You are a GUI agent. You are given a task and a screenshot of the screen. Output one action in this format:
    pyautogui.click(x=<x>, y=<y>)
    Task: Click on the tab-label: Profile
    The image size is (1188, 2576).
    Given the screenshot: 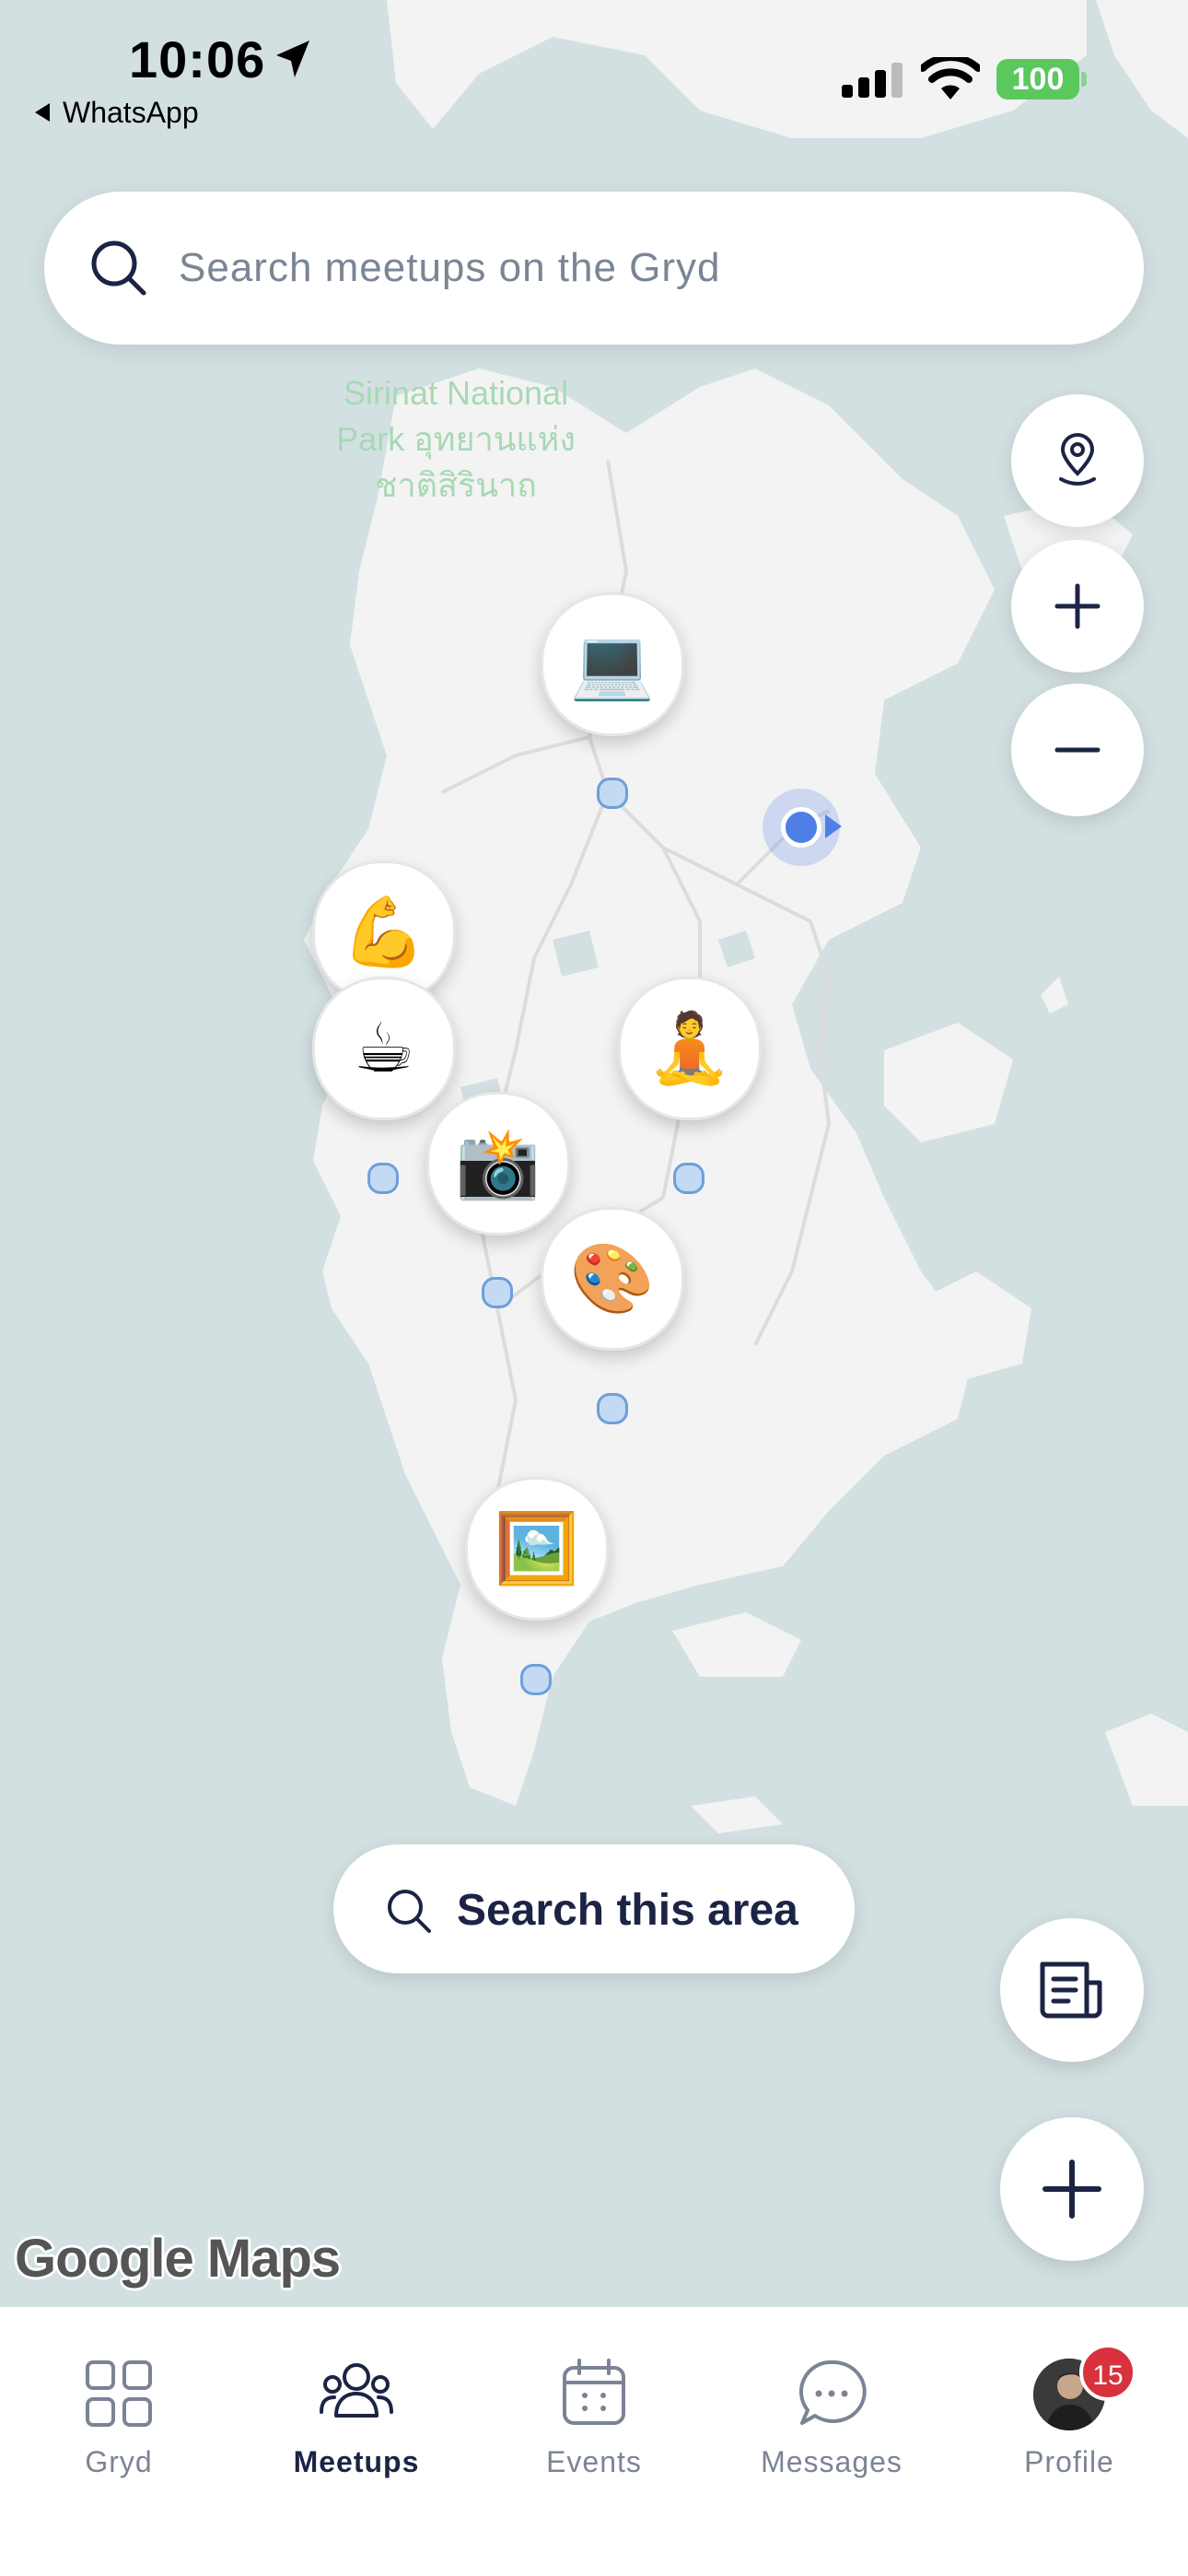 What is the action you would take?
    pyautogui.click(x=1069, y=2461)
    